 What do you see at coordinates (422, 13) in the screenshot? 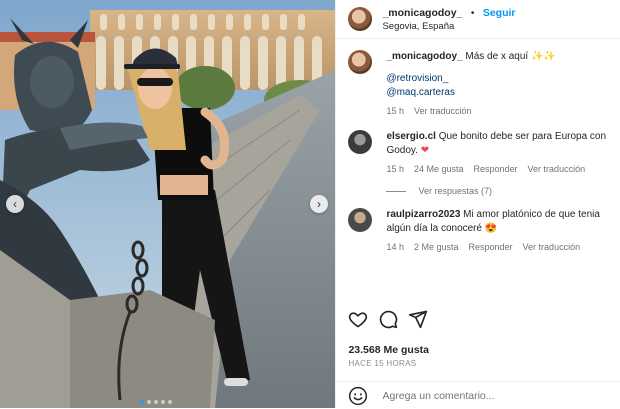
I see `author-username: _monicagodoy_` at bounding box center [422, 13].